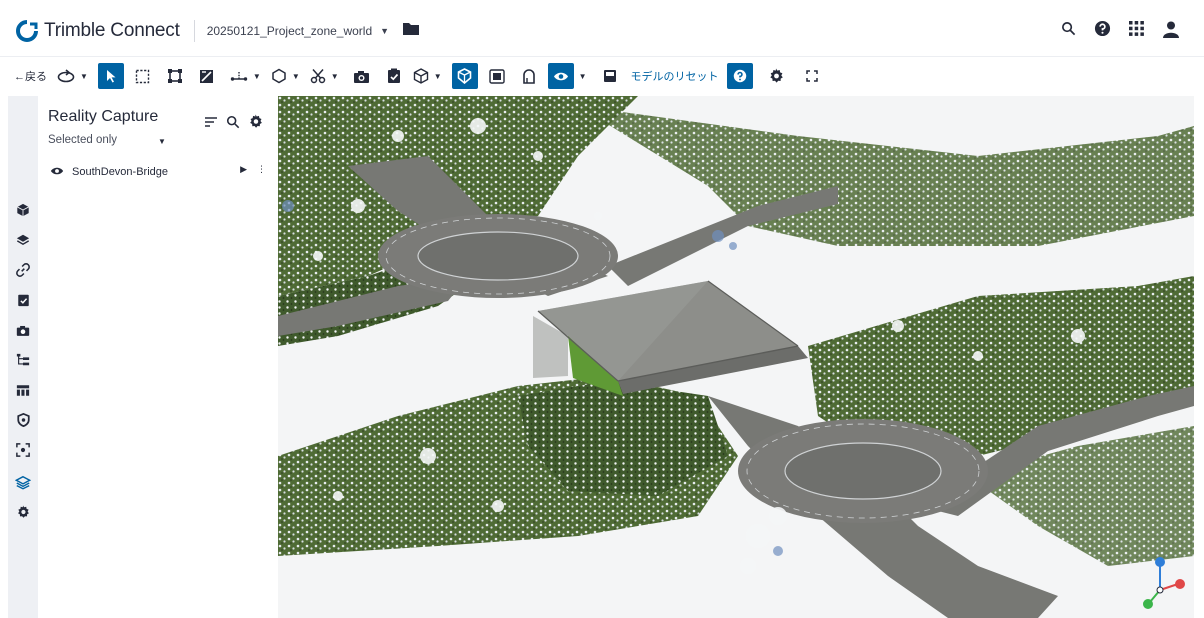 The width and height of the screenshot is (1204, 618). I want to click on back-button: ←戻る, so click(30, 76).